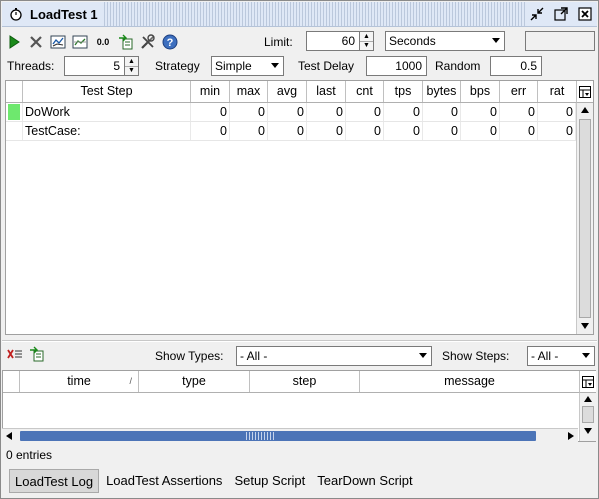  I want to click on table-row: DoWork 0 0 0 0 0 0 0 0 0 0, so click(291, 112).